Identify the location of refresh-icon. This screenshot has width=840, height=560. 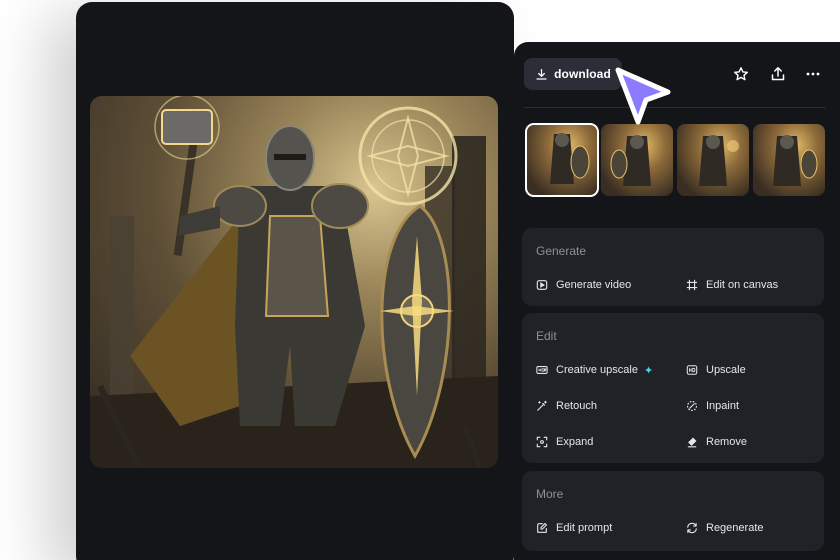
(692, 528).